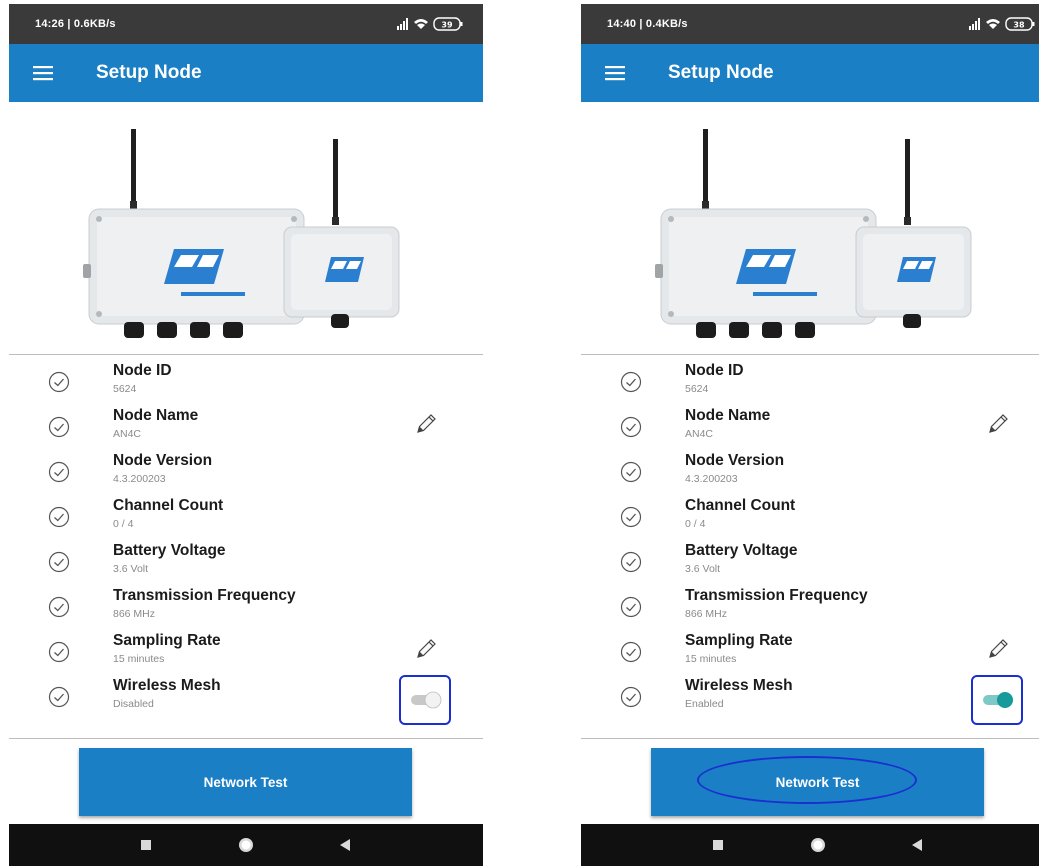 The image size is (1039, 866). Describe the element at coordinates (127, 434) in the screenshot. I see `row-value: AN4C` at that location.